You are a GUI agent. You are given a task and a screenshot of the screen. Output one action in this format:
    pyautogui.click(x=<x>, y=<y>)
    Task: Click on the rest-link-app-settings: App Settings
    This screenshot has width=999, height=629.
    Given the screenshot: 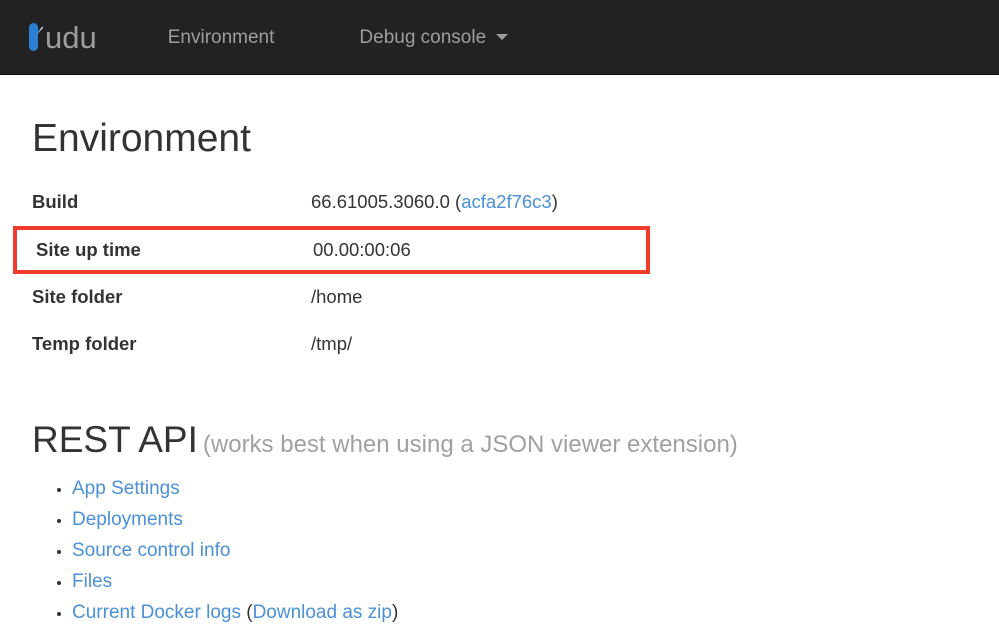 What is the action you would take?
    pyautogui.click(x=126, y=488)
    